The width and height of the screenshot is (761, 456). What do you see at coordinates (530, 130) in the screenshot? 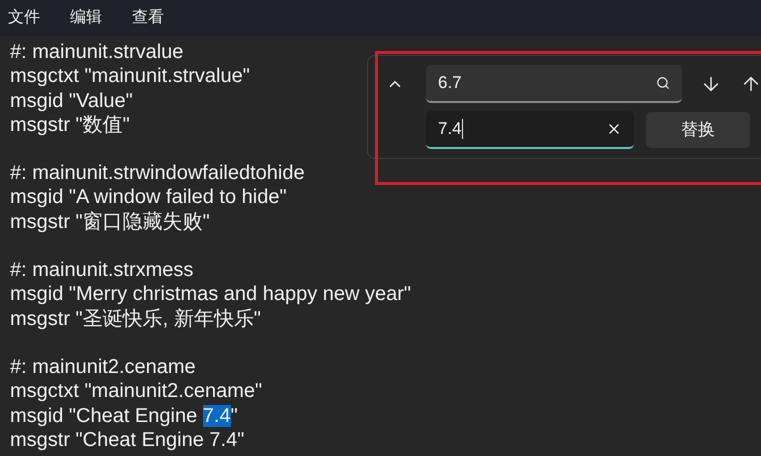
I see `replace-field: 7.4` at bounding box center [530, 130].